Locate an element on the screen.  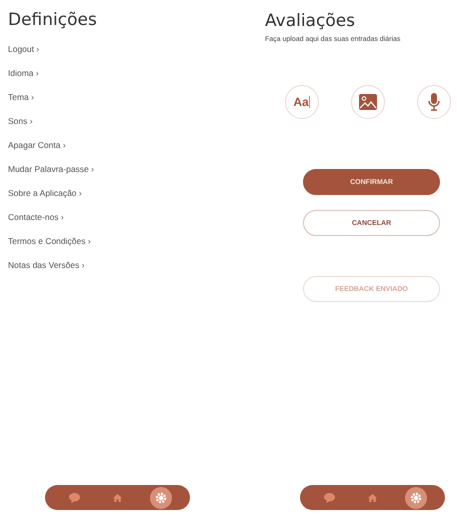
upload-option-button: Aa is located at coordinates (302, 102).